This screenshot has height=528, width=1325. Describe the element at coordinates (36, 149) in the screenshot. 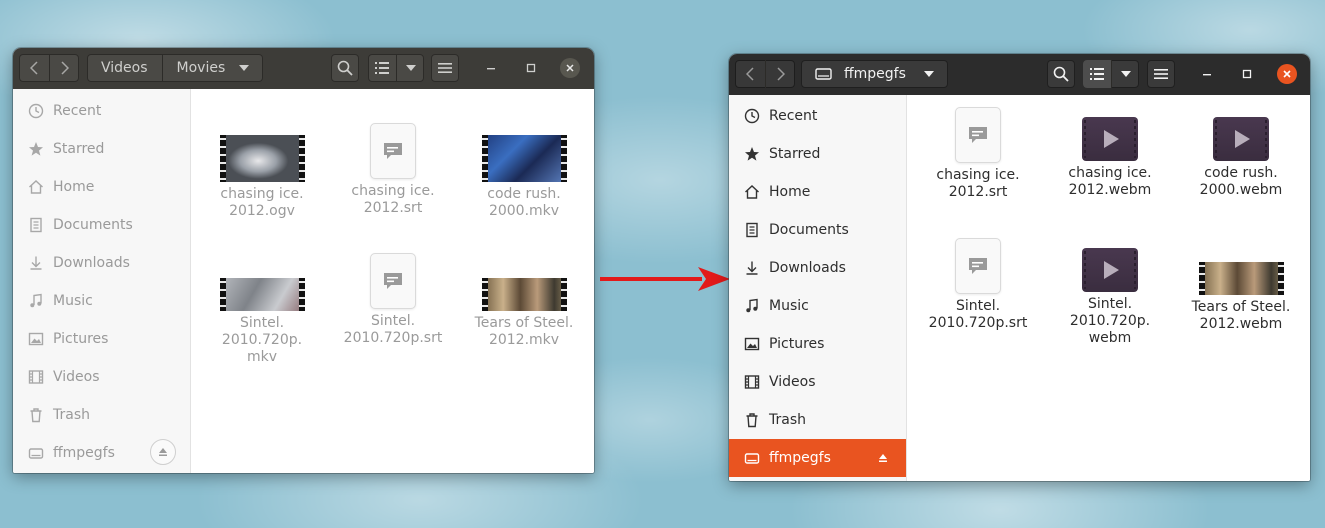

I see `star-icon` at that location.